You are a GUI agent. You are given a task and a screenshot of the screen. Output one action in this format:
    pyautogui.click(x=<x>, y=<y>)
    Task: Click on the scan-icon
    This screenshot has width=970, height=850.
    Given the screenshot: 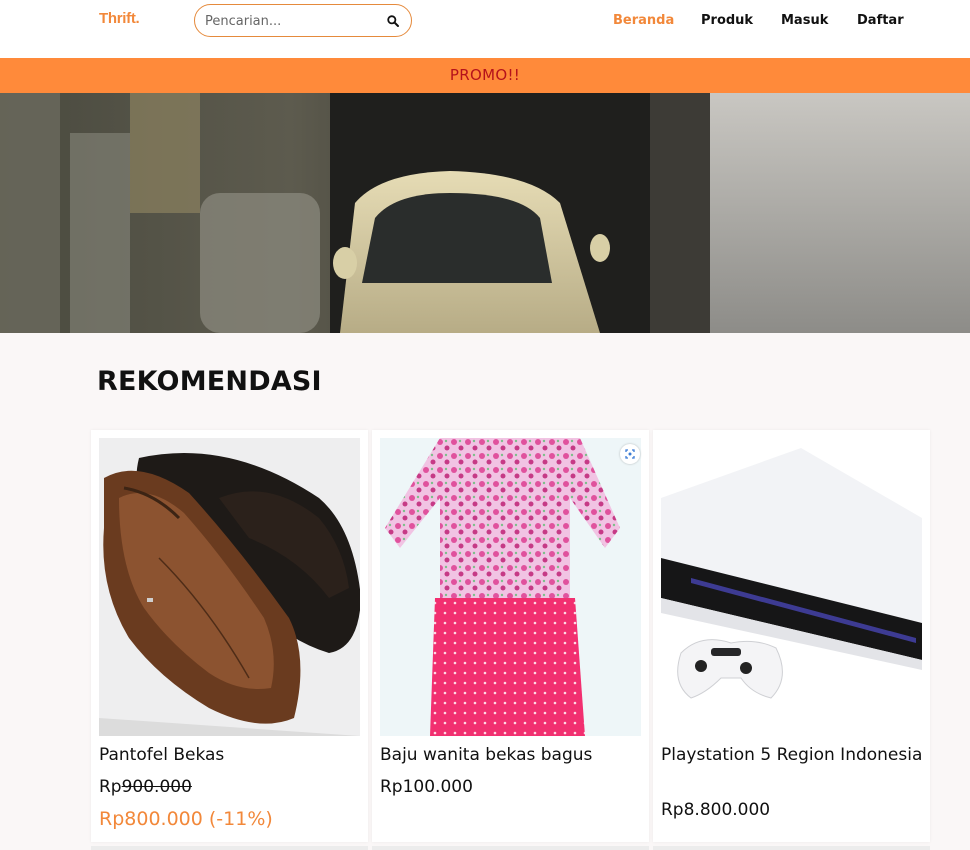 What is the action you would take?
    pyautogui.click(x=630, y=454)
    